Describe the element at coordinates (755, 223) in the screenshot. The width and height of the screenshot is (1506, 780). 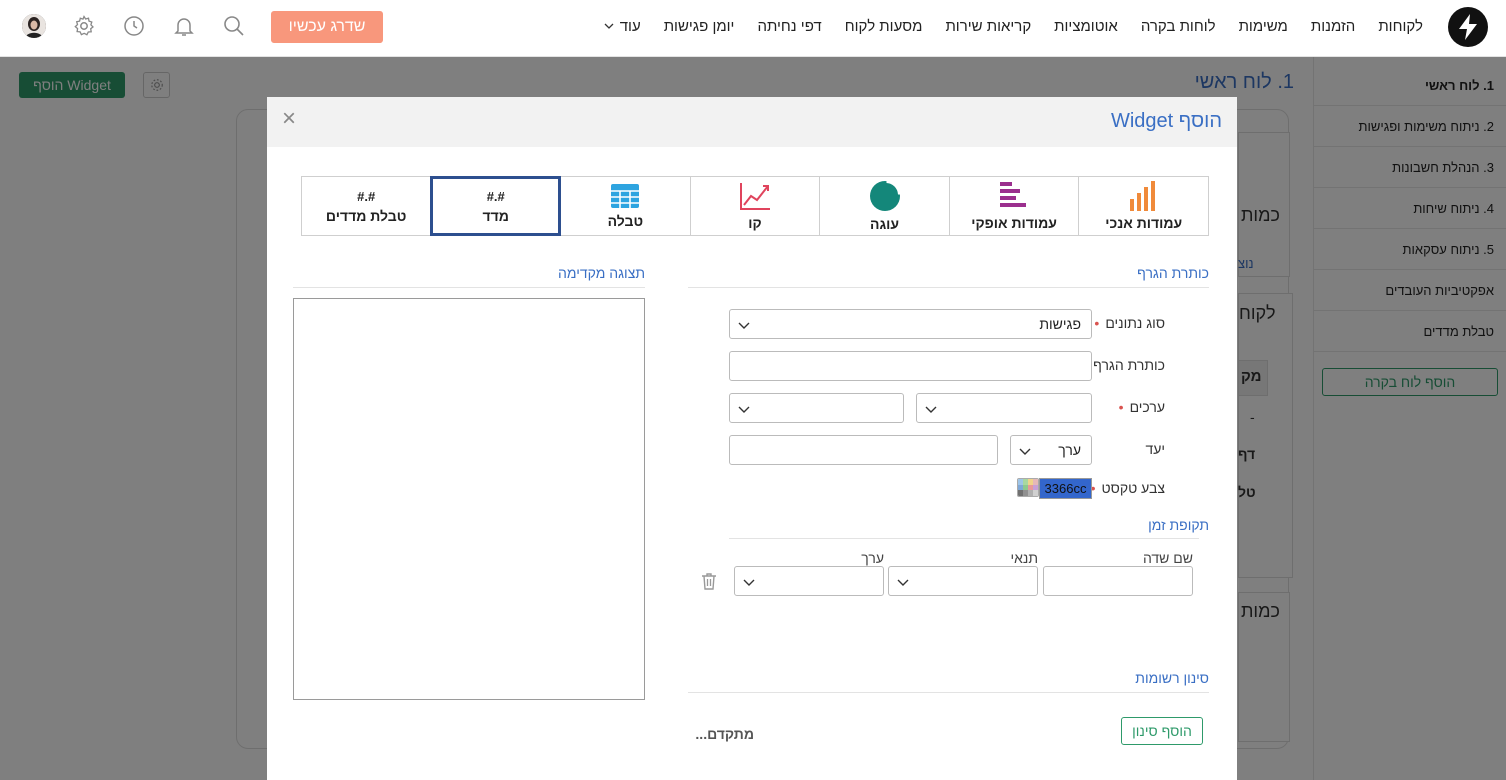
I see `widget-type-label: קו` at that location.